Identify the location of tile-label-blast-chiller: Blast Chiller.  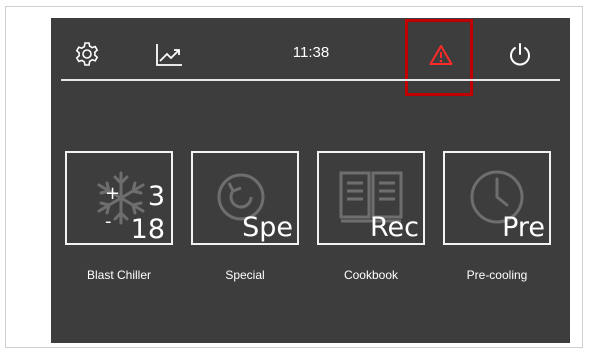
(119, 275).